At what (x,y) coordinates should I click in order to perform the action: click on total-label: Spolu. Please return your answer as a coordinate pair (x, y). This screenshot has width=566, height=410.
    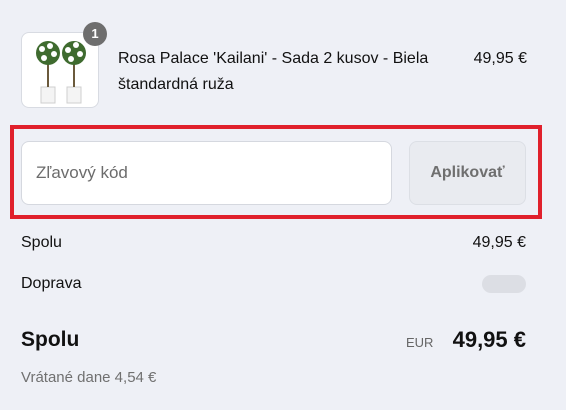
    Looking at the image, I should click on (50, 339).